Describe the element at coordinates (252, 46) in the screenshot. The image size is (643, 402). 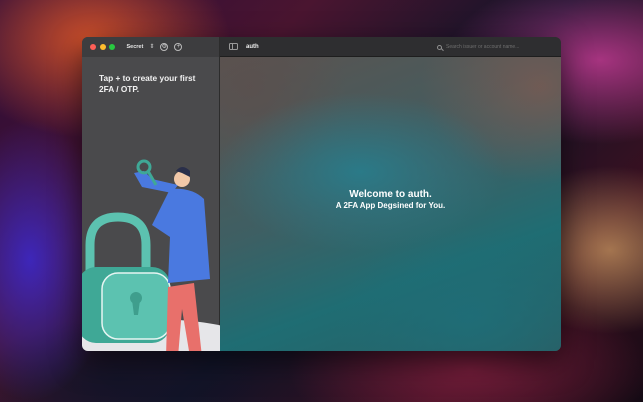
I see `window-title: auth` at that location.